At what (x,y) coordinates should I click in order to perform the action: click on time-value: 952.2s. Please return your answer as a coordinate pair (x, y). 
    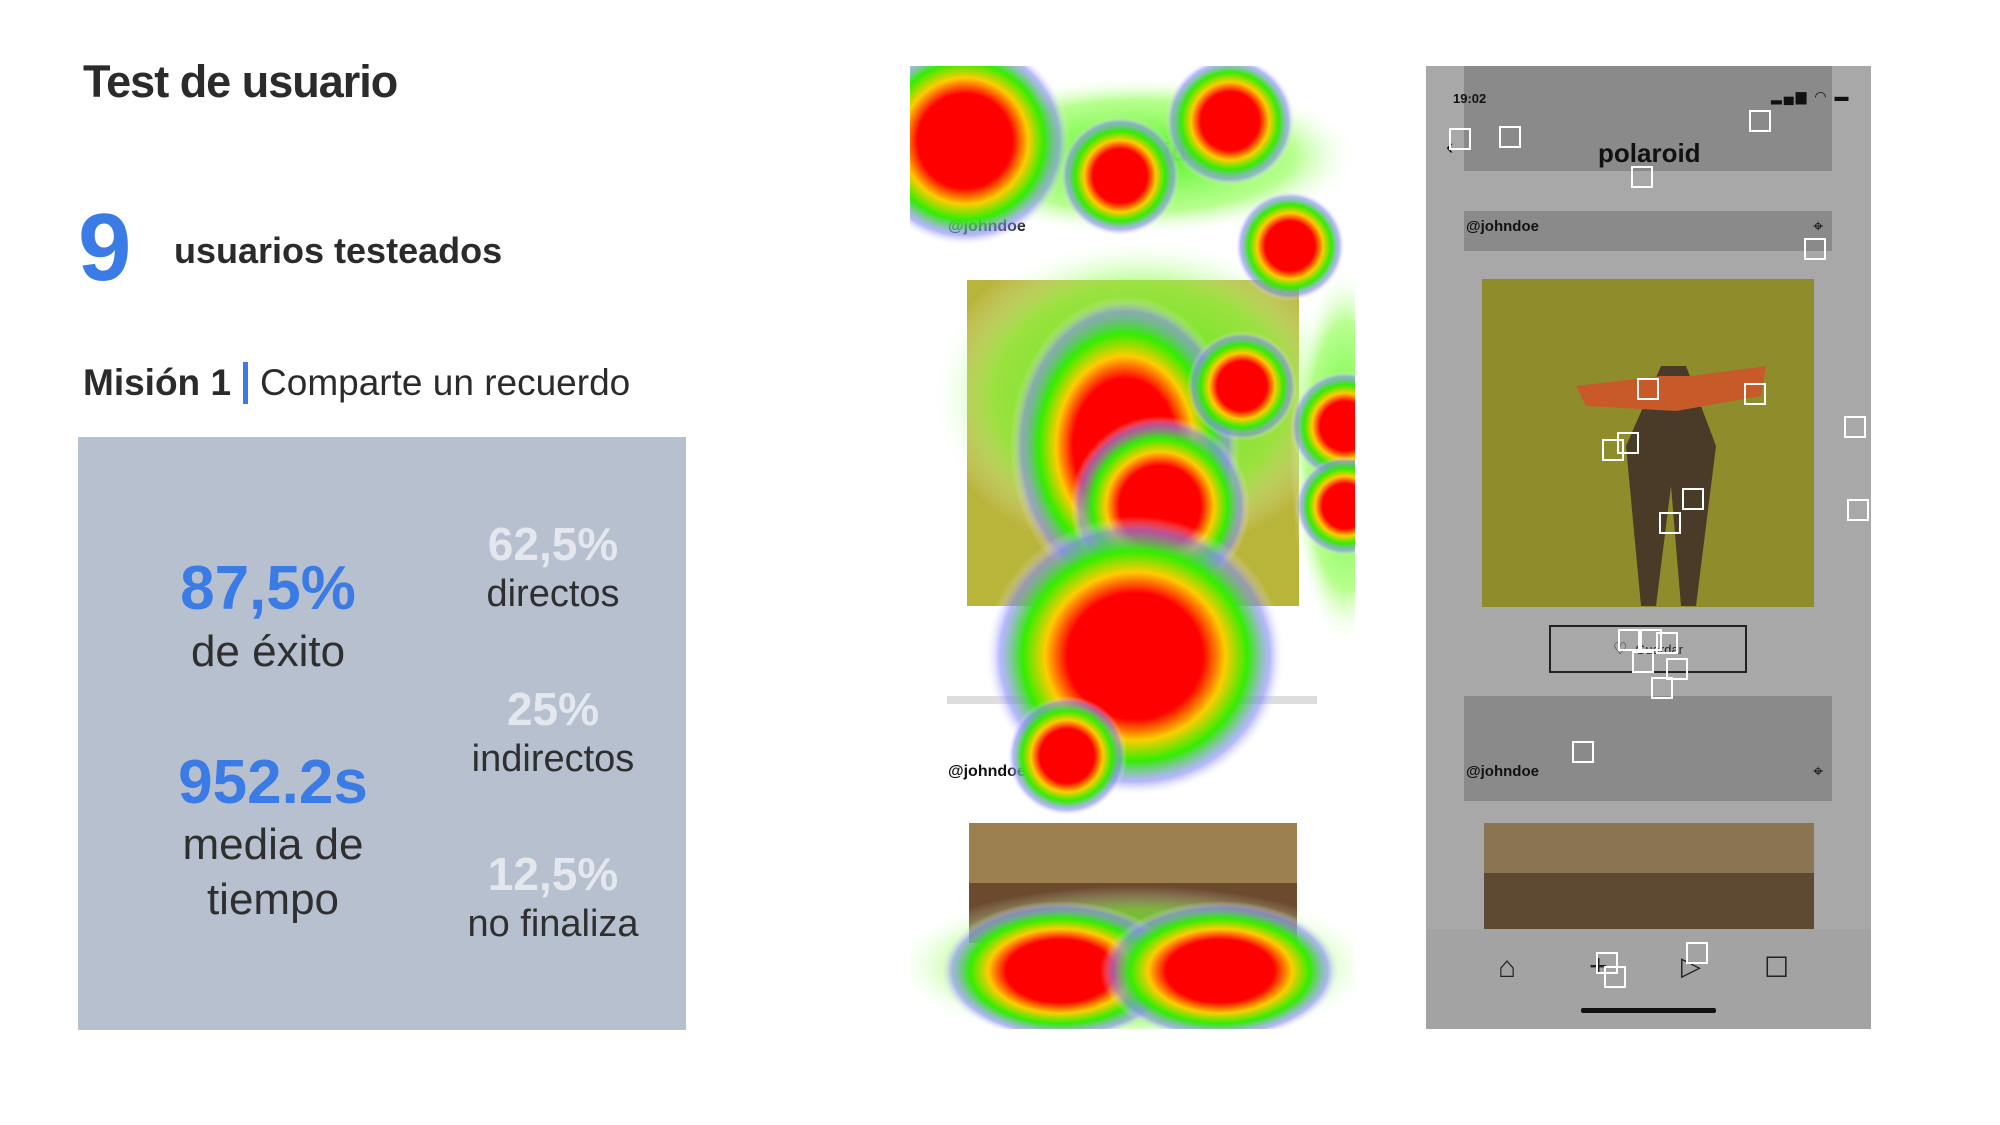
    Looking at the image, I should click on (273, 782).